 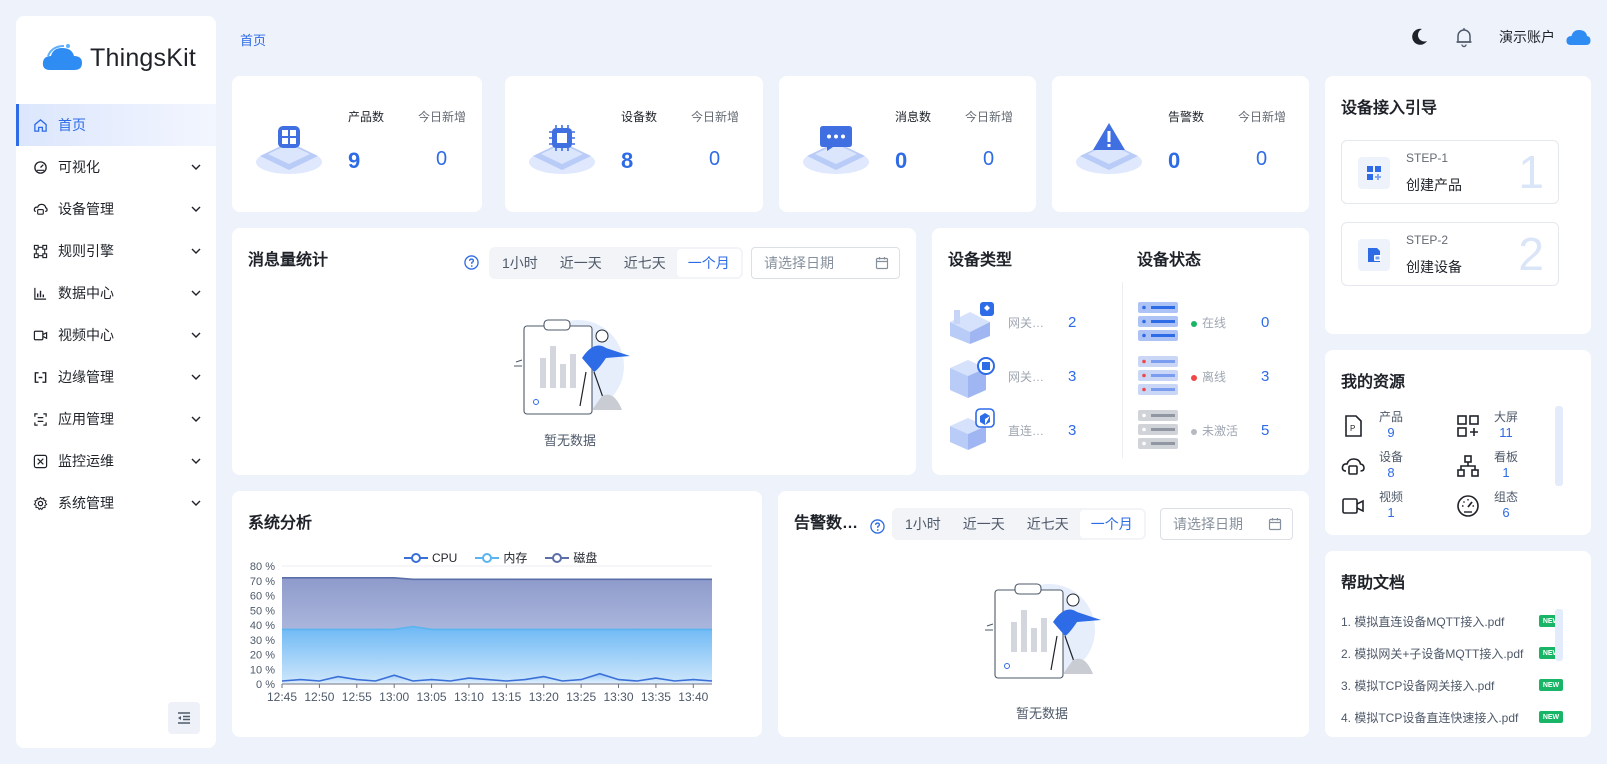 What do you see at coordinates (1551, 717) in the screenshot?
I see `new-badge: NEW` at bounding box center [1551, 717].